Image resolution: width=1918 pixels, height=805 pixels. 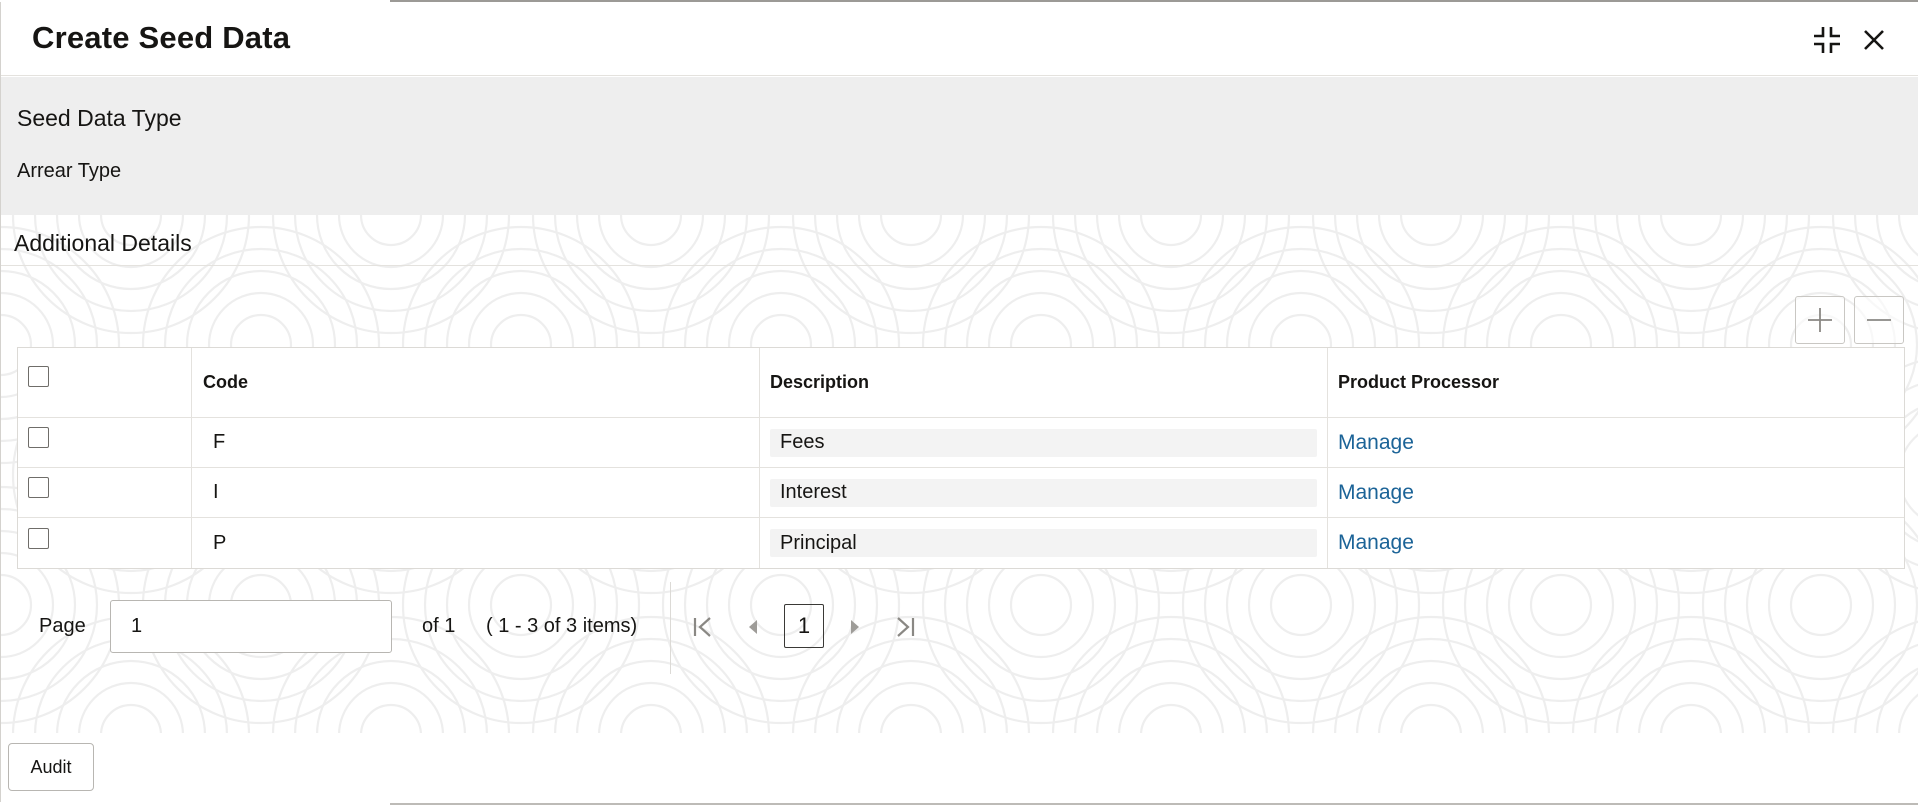 What do you see at coordinates (1616, 382) in the screenshot?
I see `column-header-product-processor: Product Processor` at bounding box center [1616, 382].